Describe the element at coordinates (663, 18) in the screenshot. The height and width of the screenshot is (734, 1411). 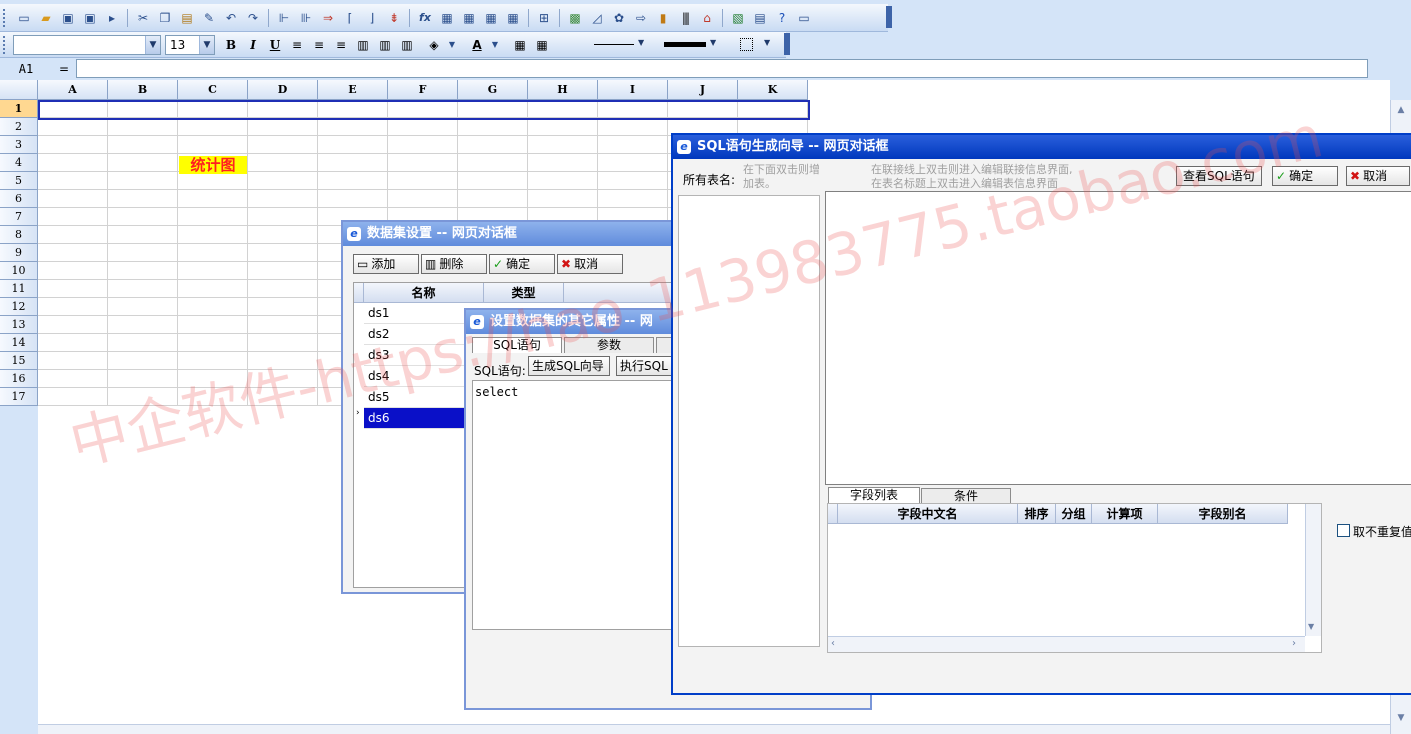
I see `bar-chart-icon: ▮` at that location.